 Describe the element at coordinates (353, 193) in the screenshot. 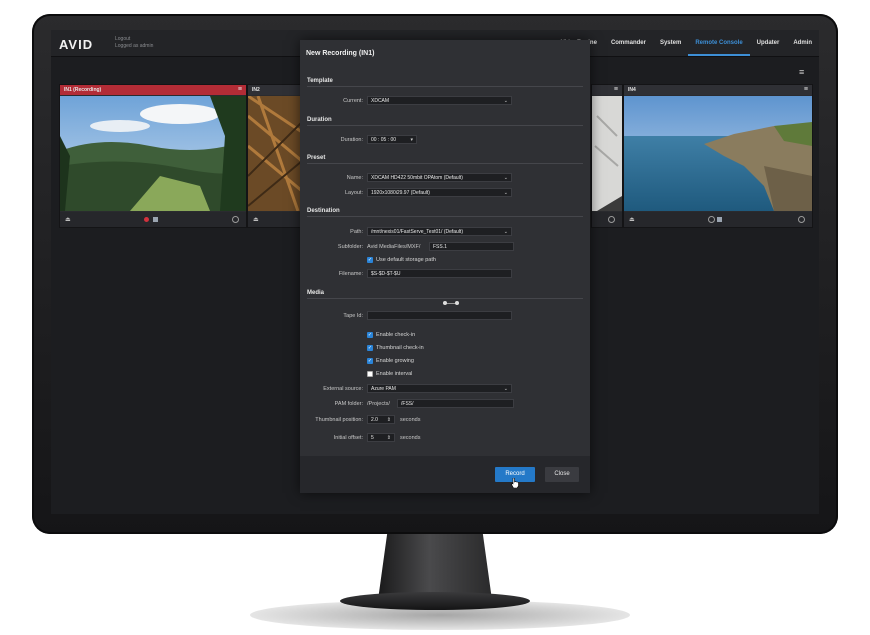

I see `preset-layout-label: Layout:` at that location.